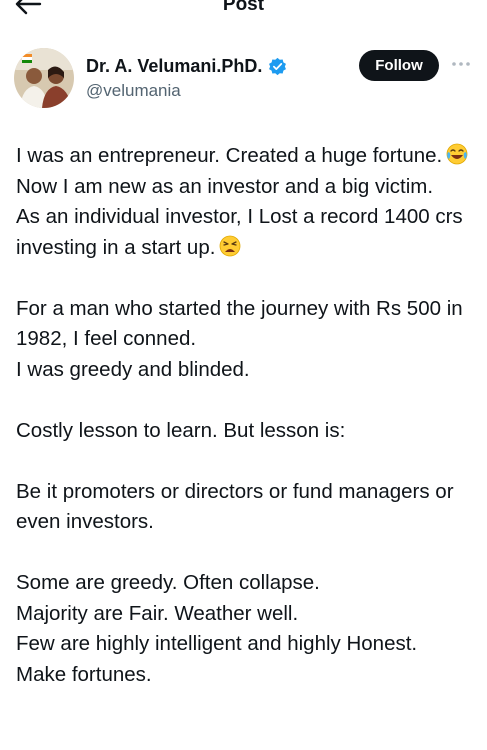 The height and width of the screenshot is (750, 487). I want to click on follow-button: Follow, so click(399, 65).